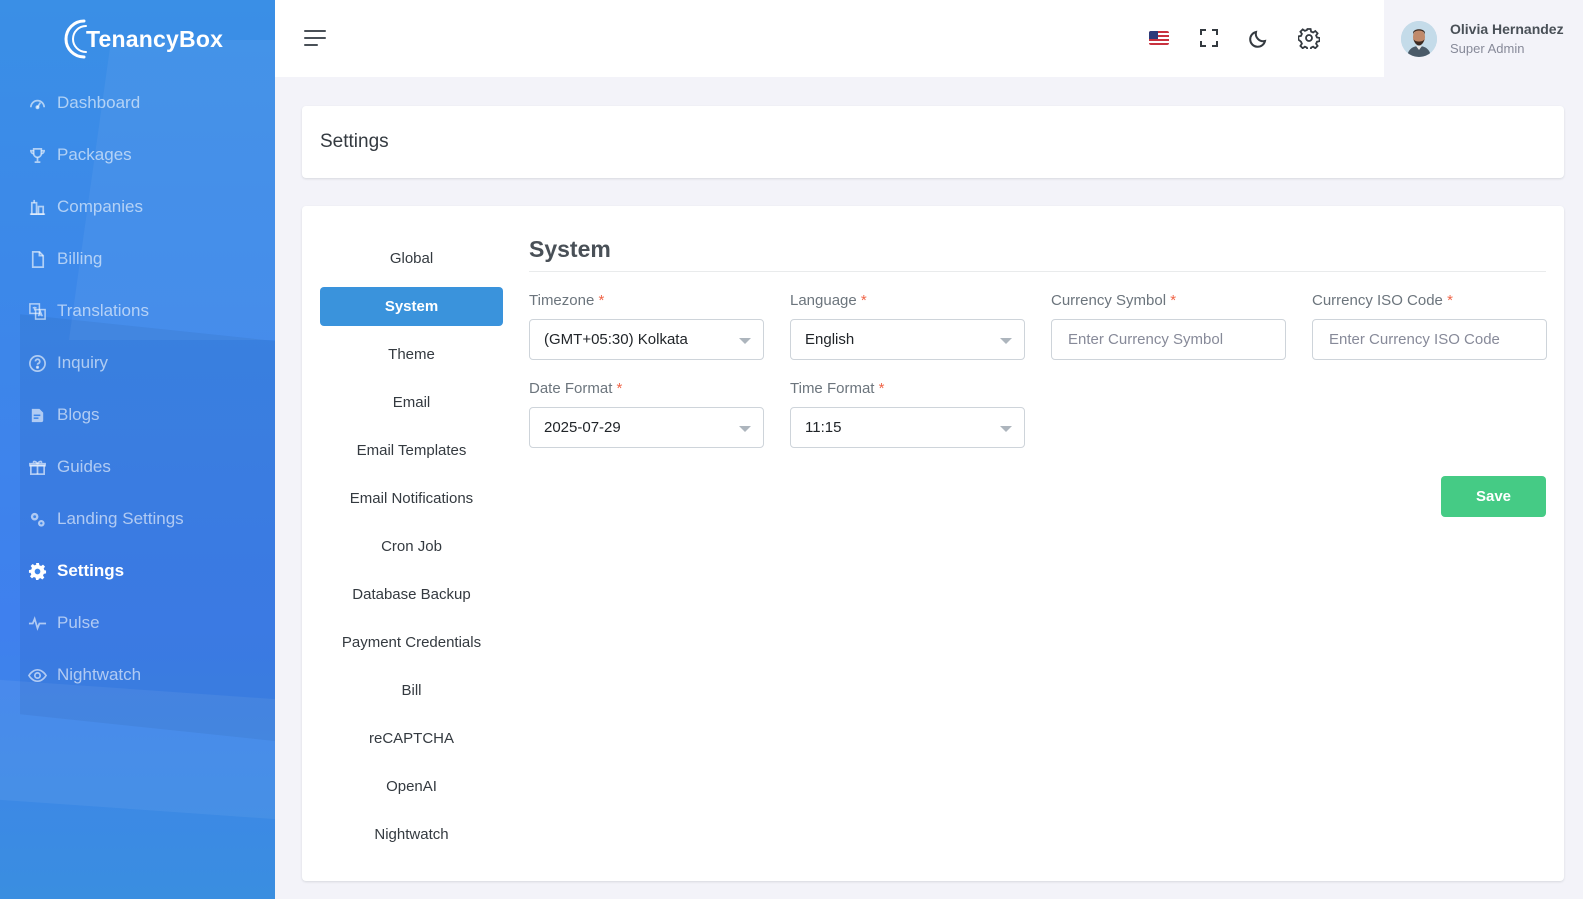  I want to click on sidebar-item-guides: Guides, so click(137, 467).